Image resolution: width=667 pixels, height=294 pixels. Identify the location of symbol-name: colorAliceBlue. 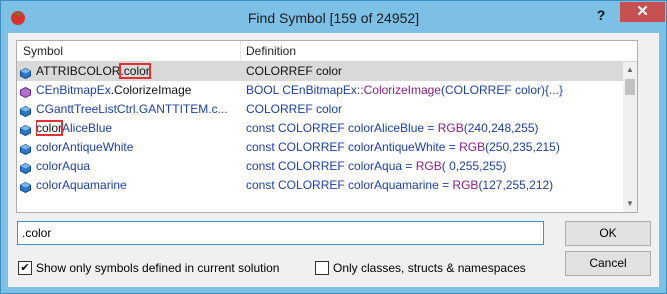
(136, 128).